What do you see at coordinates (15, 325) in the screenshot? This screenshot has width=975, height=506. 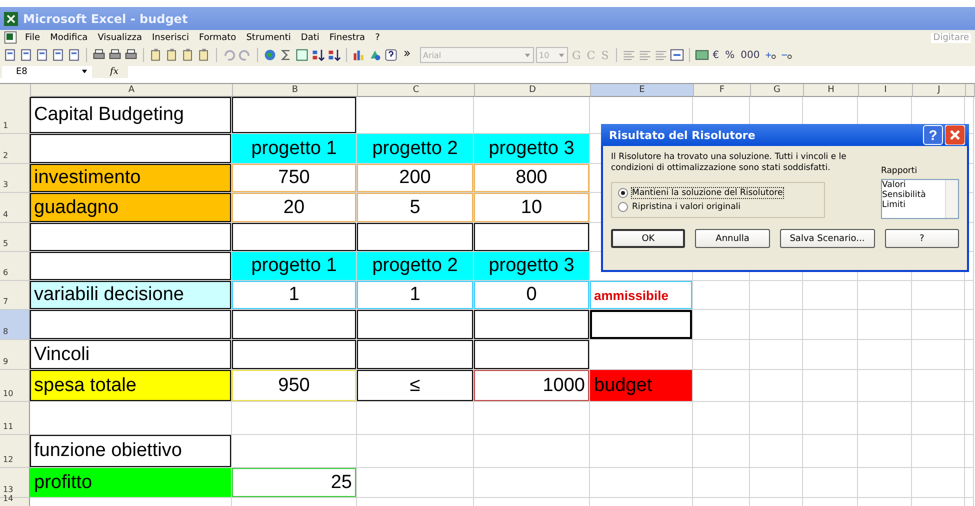 I see `row-header: 8` at bounding box center [15, 325].